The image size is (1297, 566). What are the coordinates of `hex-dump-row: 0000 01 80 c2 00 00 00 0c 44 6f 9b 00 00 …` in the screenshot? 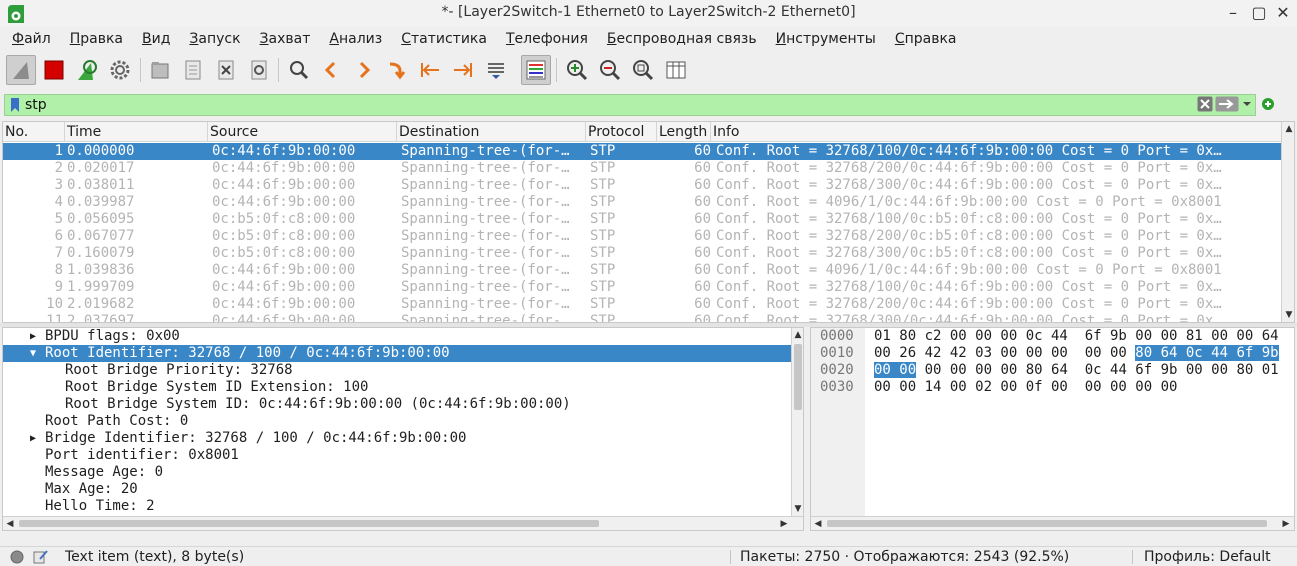 It's located at (1052, 336).